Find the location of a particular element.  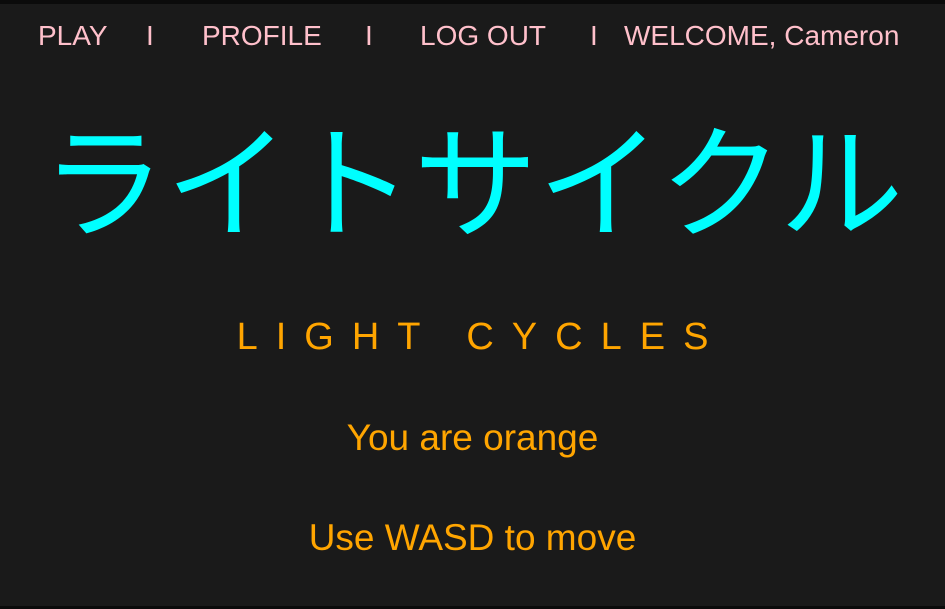

game-title-english: LIGHT CYCLES is located at coordinates (481, 337).